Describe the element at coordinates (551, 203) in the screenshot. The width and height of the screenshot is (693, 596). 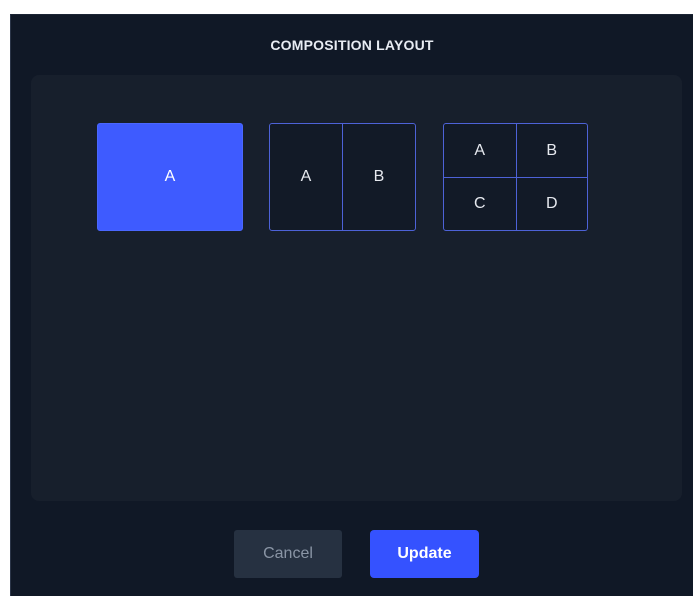
I see `layout-cell-d: D` at that location.